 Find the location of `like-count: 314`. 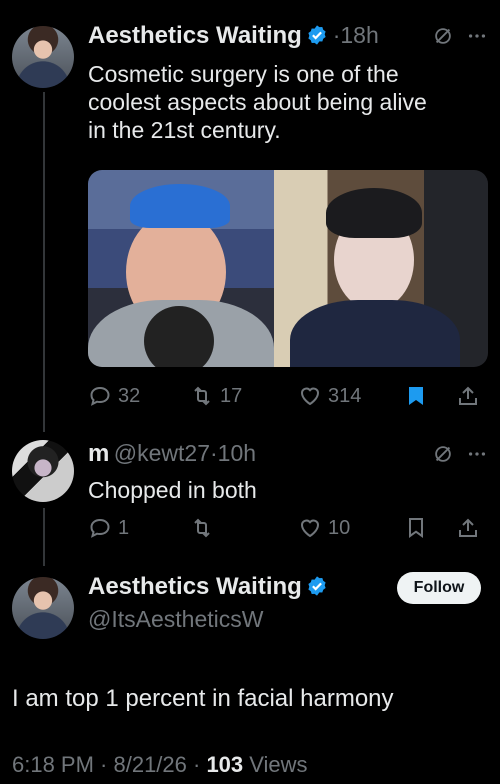

like-count: 314 is located at coordinates (345, 395).